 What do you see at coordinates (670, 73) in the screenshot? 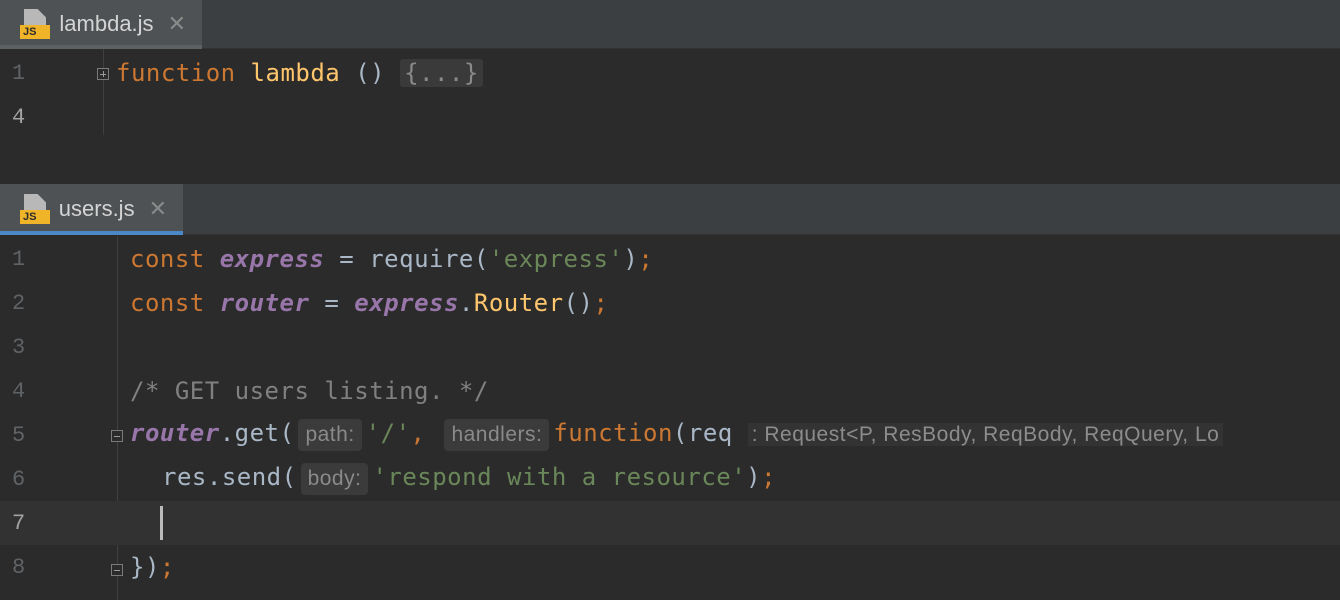
I see `code-line: 1 function lambda () {...}` at bounding box center [670, 73].